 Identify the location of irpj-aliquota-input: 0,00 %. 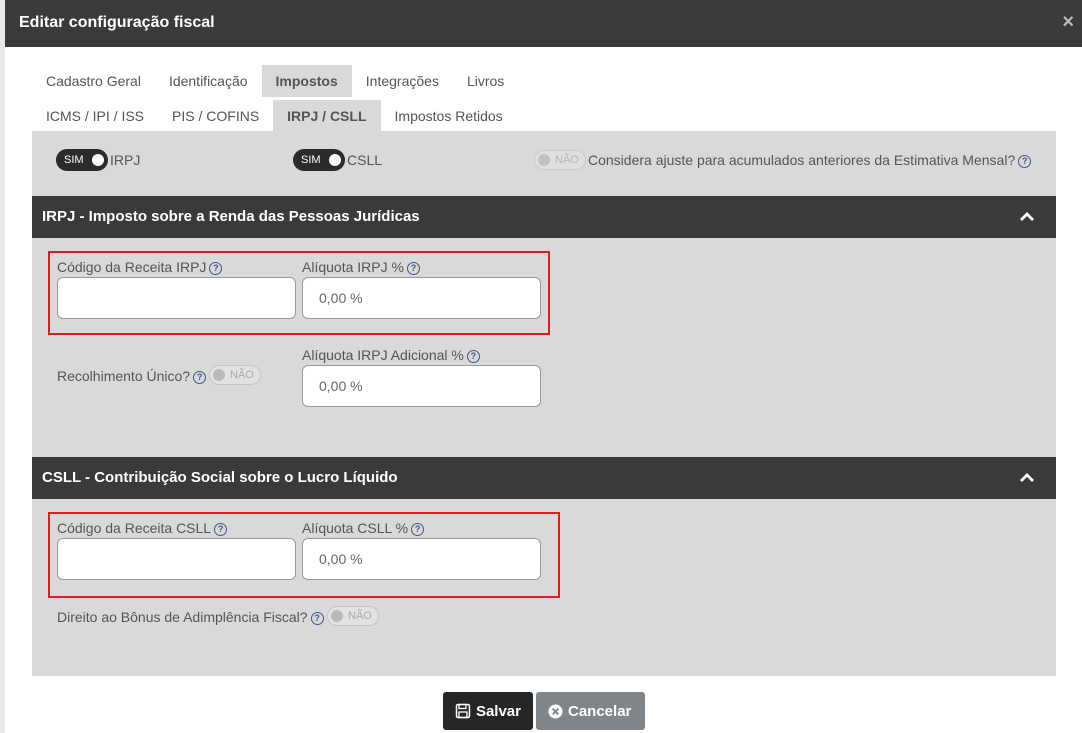
(421, 298).